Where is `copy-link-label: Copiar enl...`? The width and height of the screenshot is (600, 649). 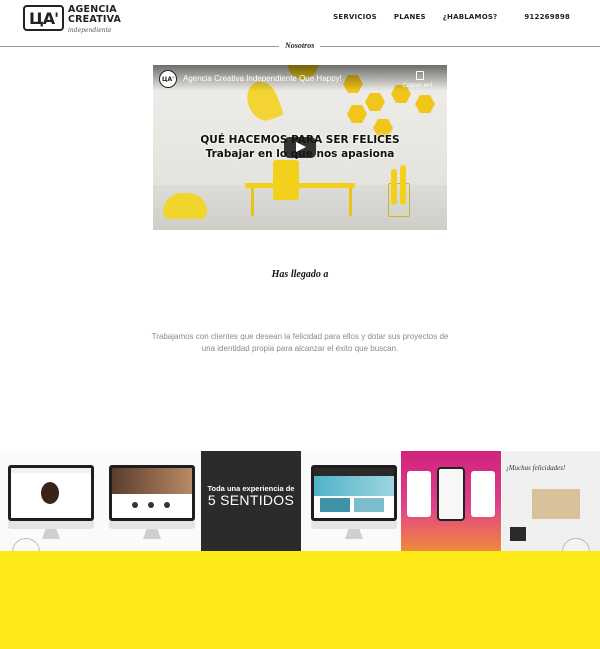 copy-link-label: Copiar enl... is located at coordinates (420, 85).